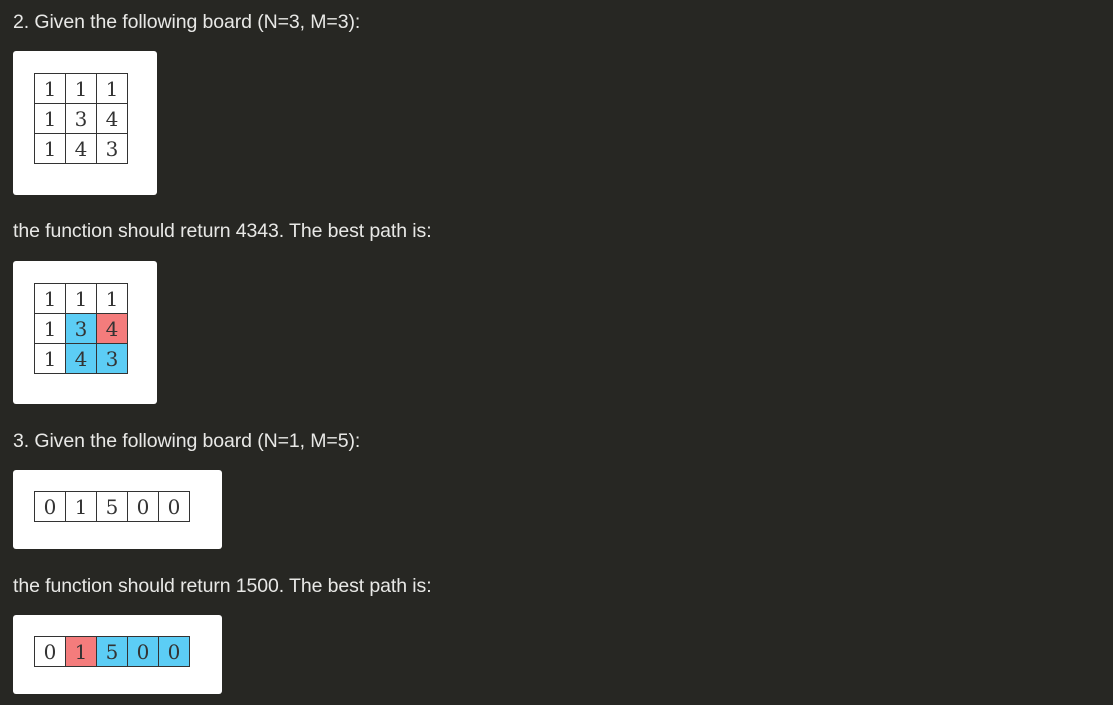 Image resolution: width=1113 pixels, height=705 pixels. I want to click on best-path-grid: 1 1 1 1 3 4 1 4 3, so click(81, 328).